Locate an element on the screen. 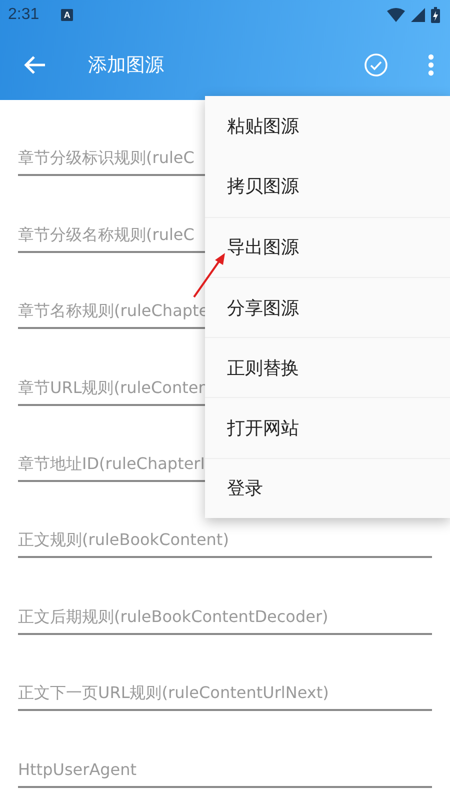 Image resolution: width=450 pixels, height=800 pixels. notification-icon: A is located at coordinates (67, 15).